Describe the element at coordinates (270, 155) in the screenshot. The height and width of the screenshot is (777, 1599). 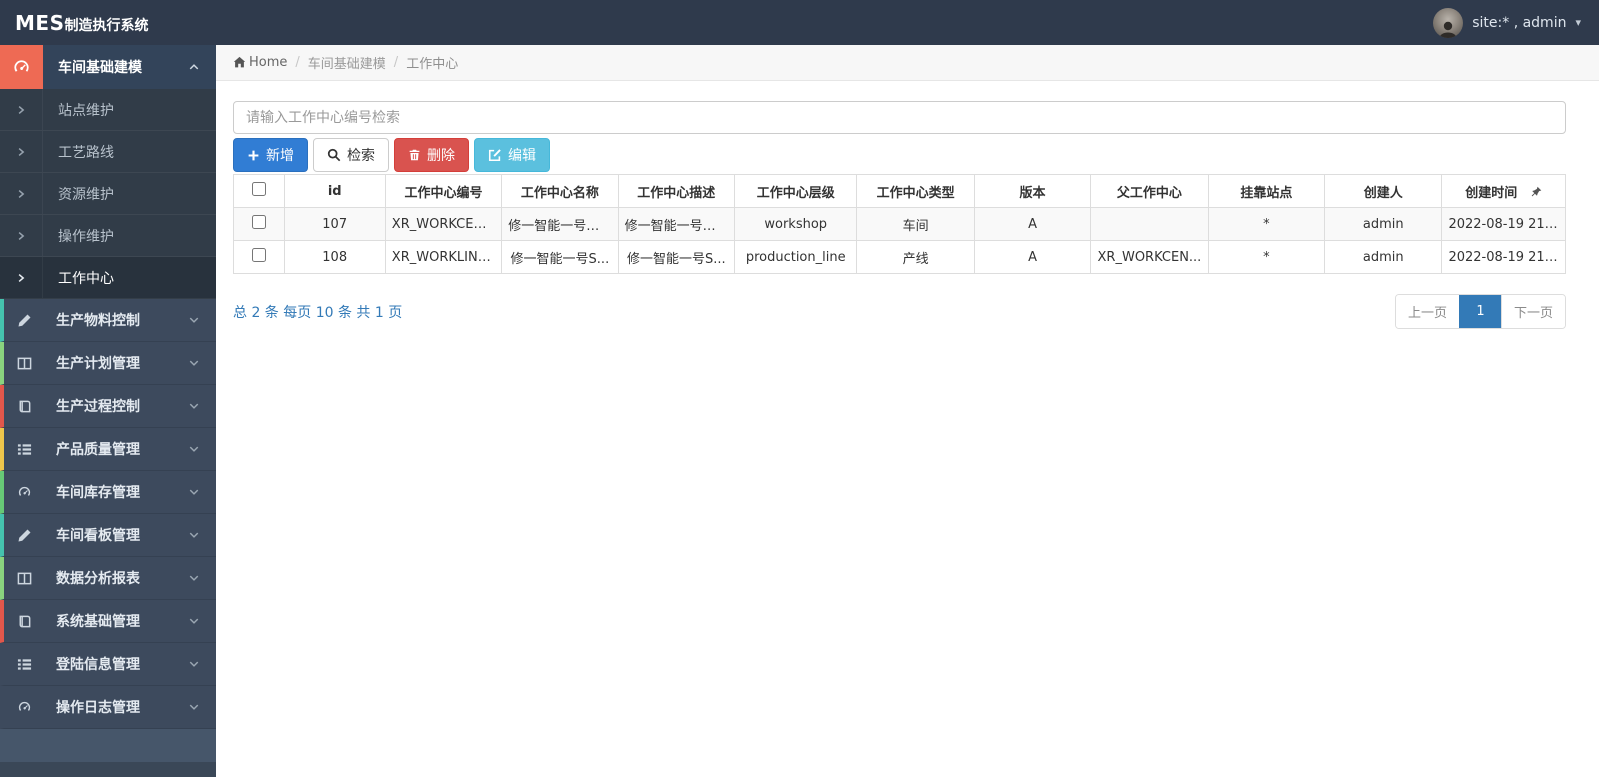
I see `add-button: 新增` at that location.